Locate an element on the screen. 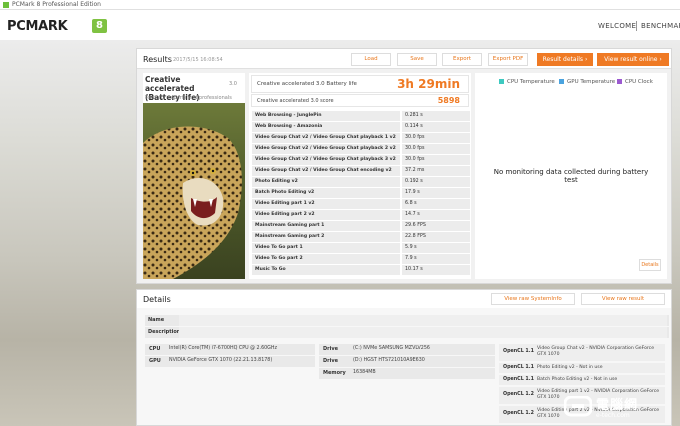 This screenshot has width=680, height=426. save-button: Save is located at coordinates (417, 59).